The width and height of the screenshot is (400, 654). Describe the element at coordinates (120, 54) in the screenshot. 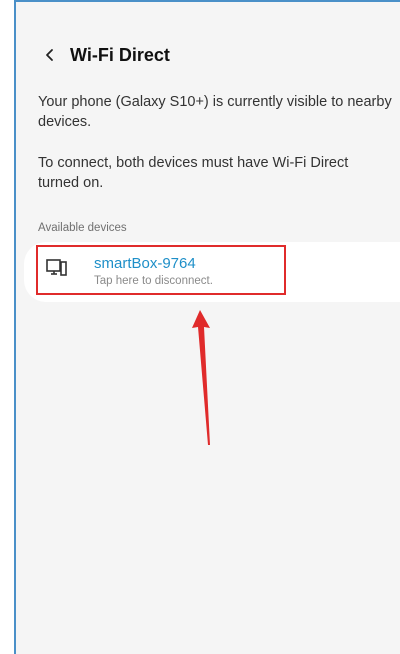

I see `page-title: Wi-Fi Direct` at that location.